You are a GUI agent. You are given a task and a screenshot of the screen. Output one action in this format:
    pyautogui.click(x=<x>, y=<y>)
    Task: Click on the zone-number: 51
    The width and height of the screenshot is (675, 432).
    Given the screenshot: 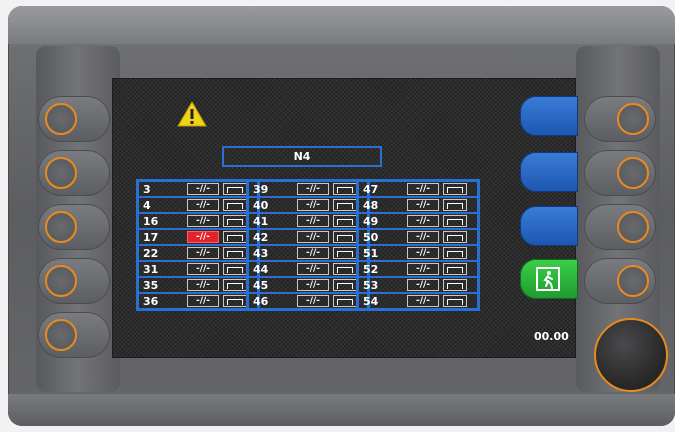 What is the action you would take?
    pyautogui.click(x=371, y=253)
    